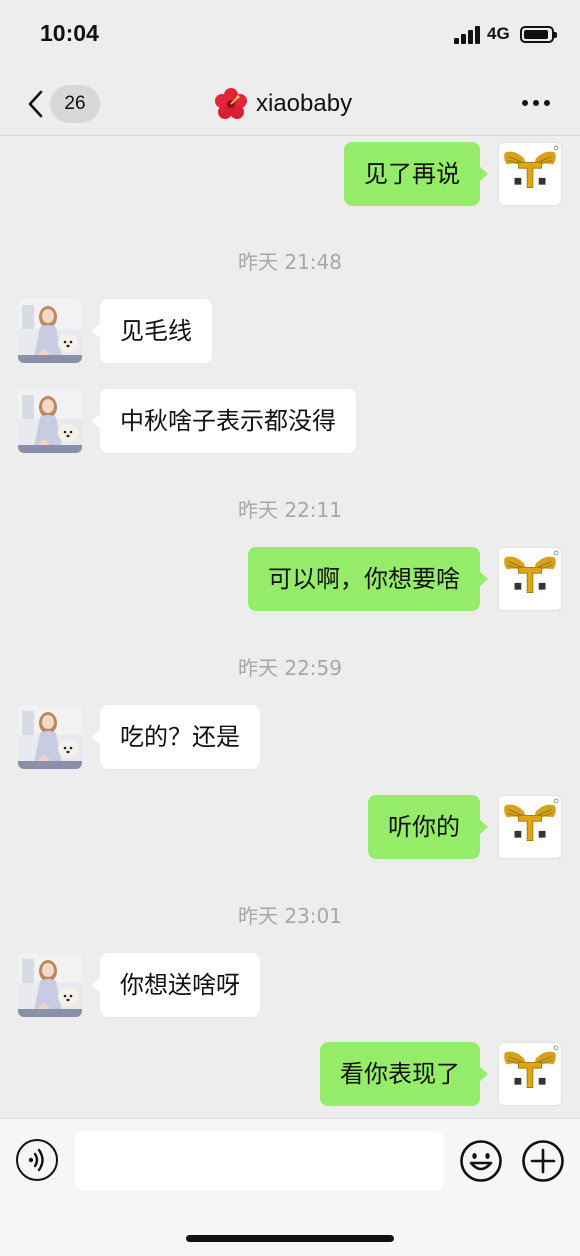  I want to click on message-timestamp: 昨天 22:11, so click(290, 510).